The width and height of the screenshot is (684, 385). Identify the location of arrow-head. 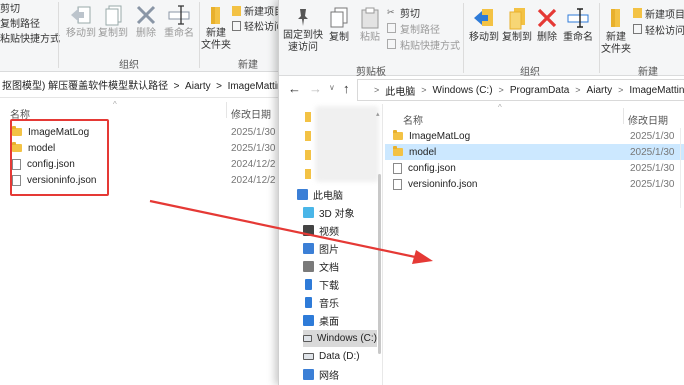
(422, 257).